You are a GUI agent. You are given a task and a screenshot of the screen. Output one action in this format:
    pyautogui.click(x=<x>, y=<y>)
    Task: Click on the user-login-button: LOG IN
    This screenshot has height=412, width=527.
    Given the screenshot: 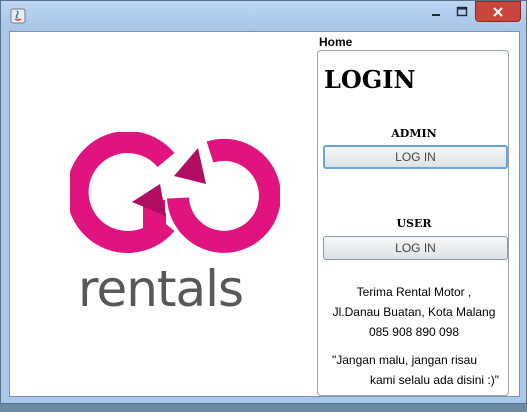 What is the action you would take?
    pyautogui.click(x=415, y=248)
    